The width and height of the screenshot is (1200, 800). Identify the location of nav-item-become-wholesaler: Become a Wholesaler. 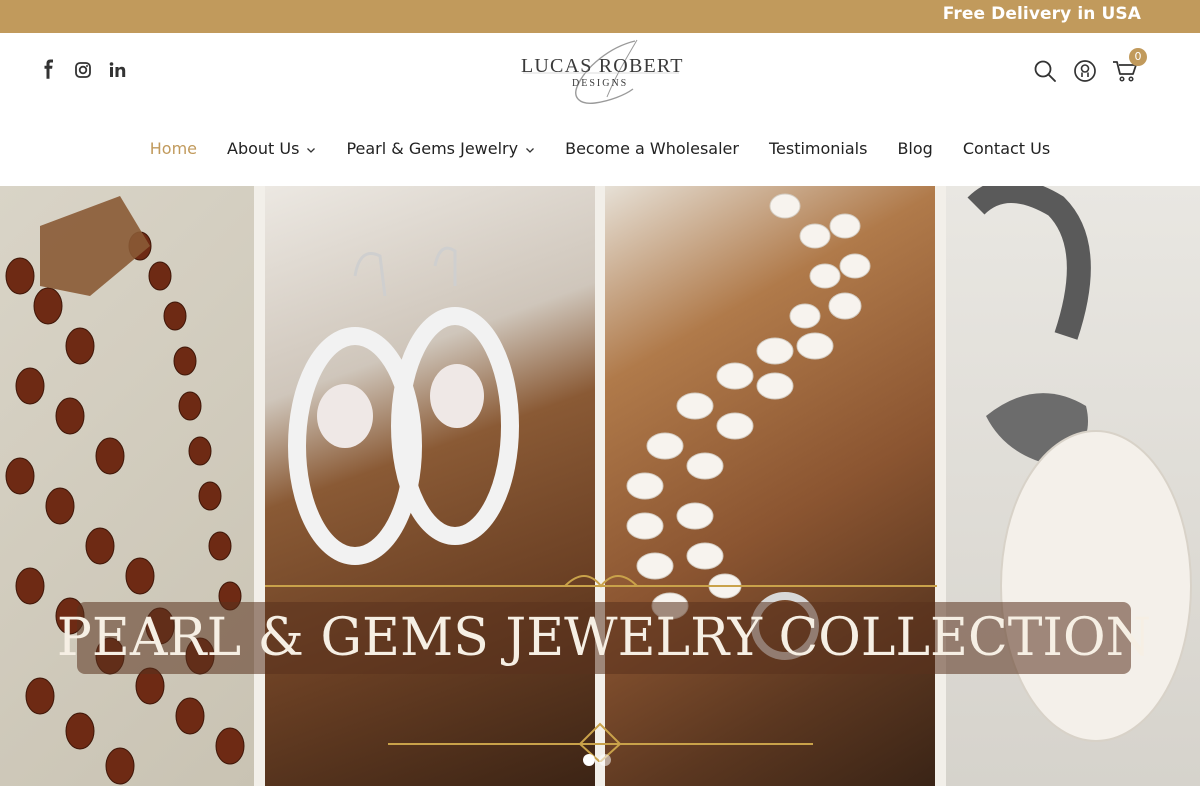
(652, 148).